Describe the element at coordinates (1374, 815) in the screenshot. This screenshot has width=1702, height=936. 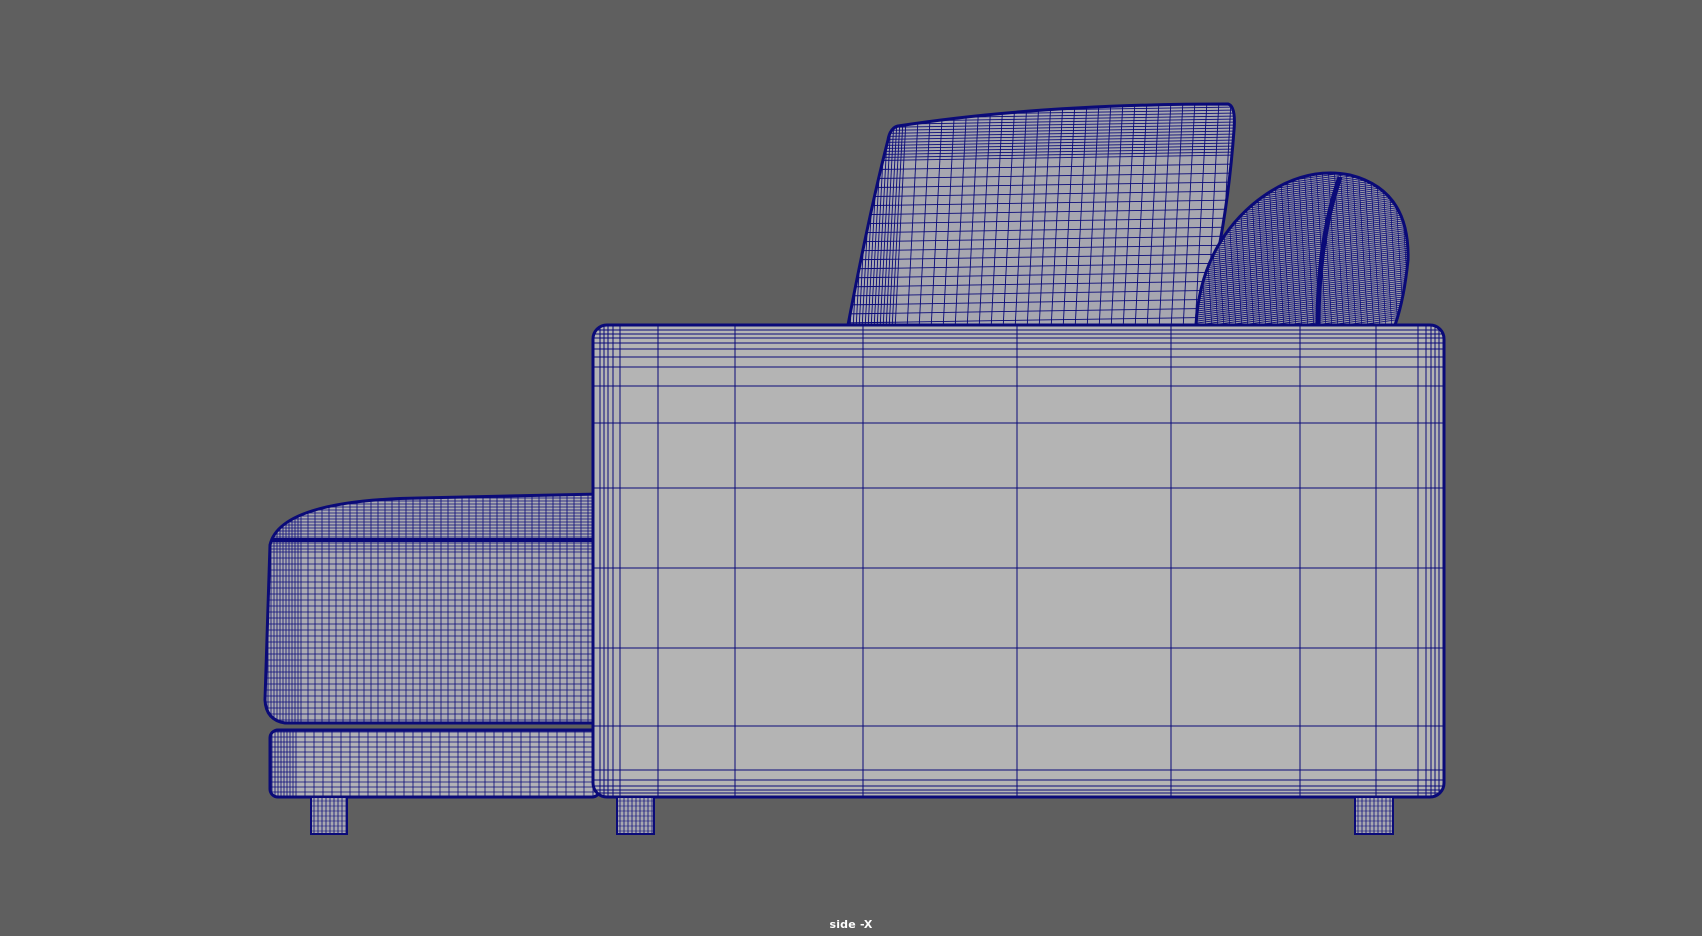
I see `leg-right` at that location.